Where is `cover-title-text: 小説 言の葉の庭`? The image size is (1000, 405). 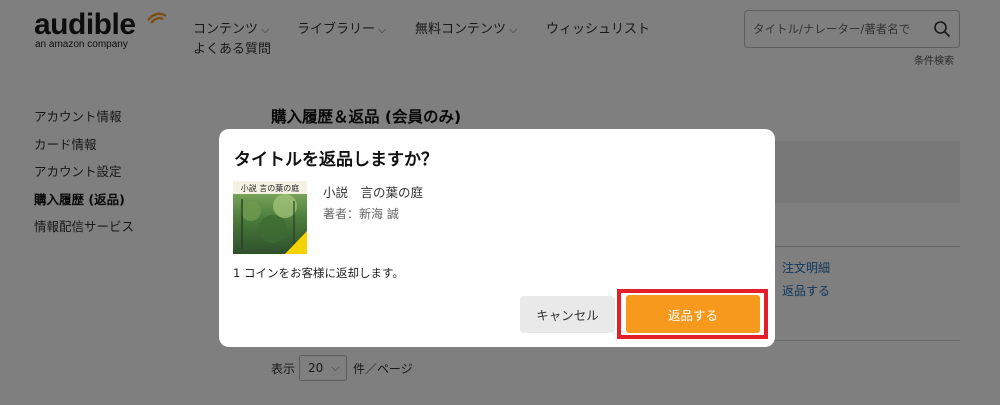
cover-title-text: 小説 言の葉の庭 is located at coordinates (270, 188).